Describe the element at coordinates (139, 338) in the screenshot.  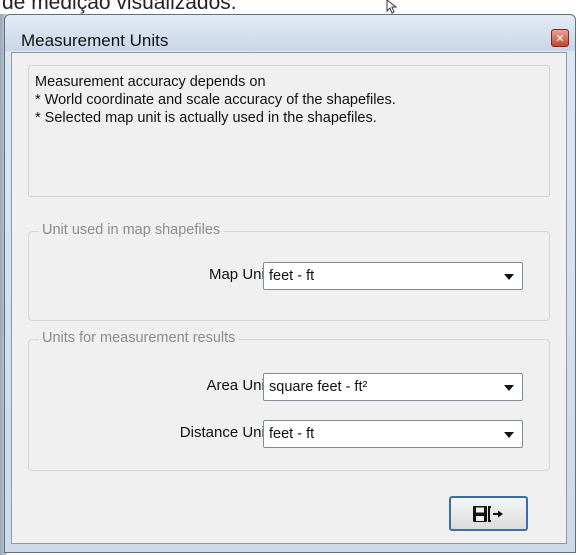
I see `results-group-title: Units for measurement results` at that location.